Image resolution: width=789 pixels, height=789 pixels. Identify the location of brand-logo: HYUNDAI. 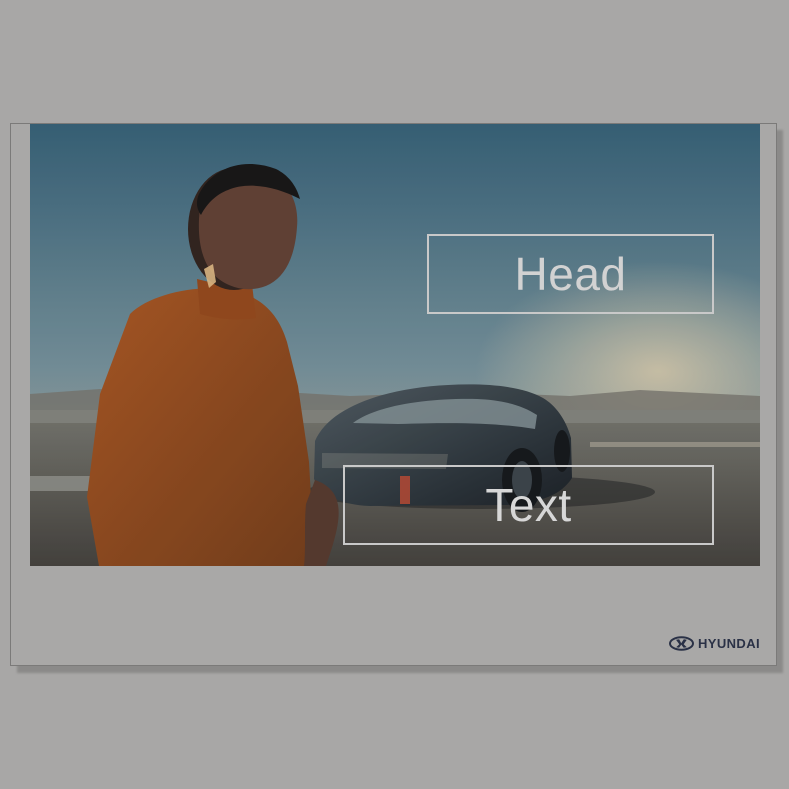
(714, 643).